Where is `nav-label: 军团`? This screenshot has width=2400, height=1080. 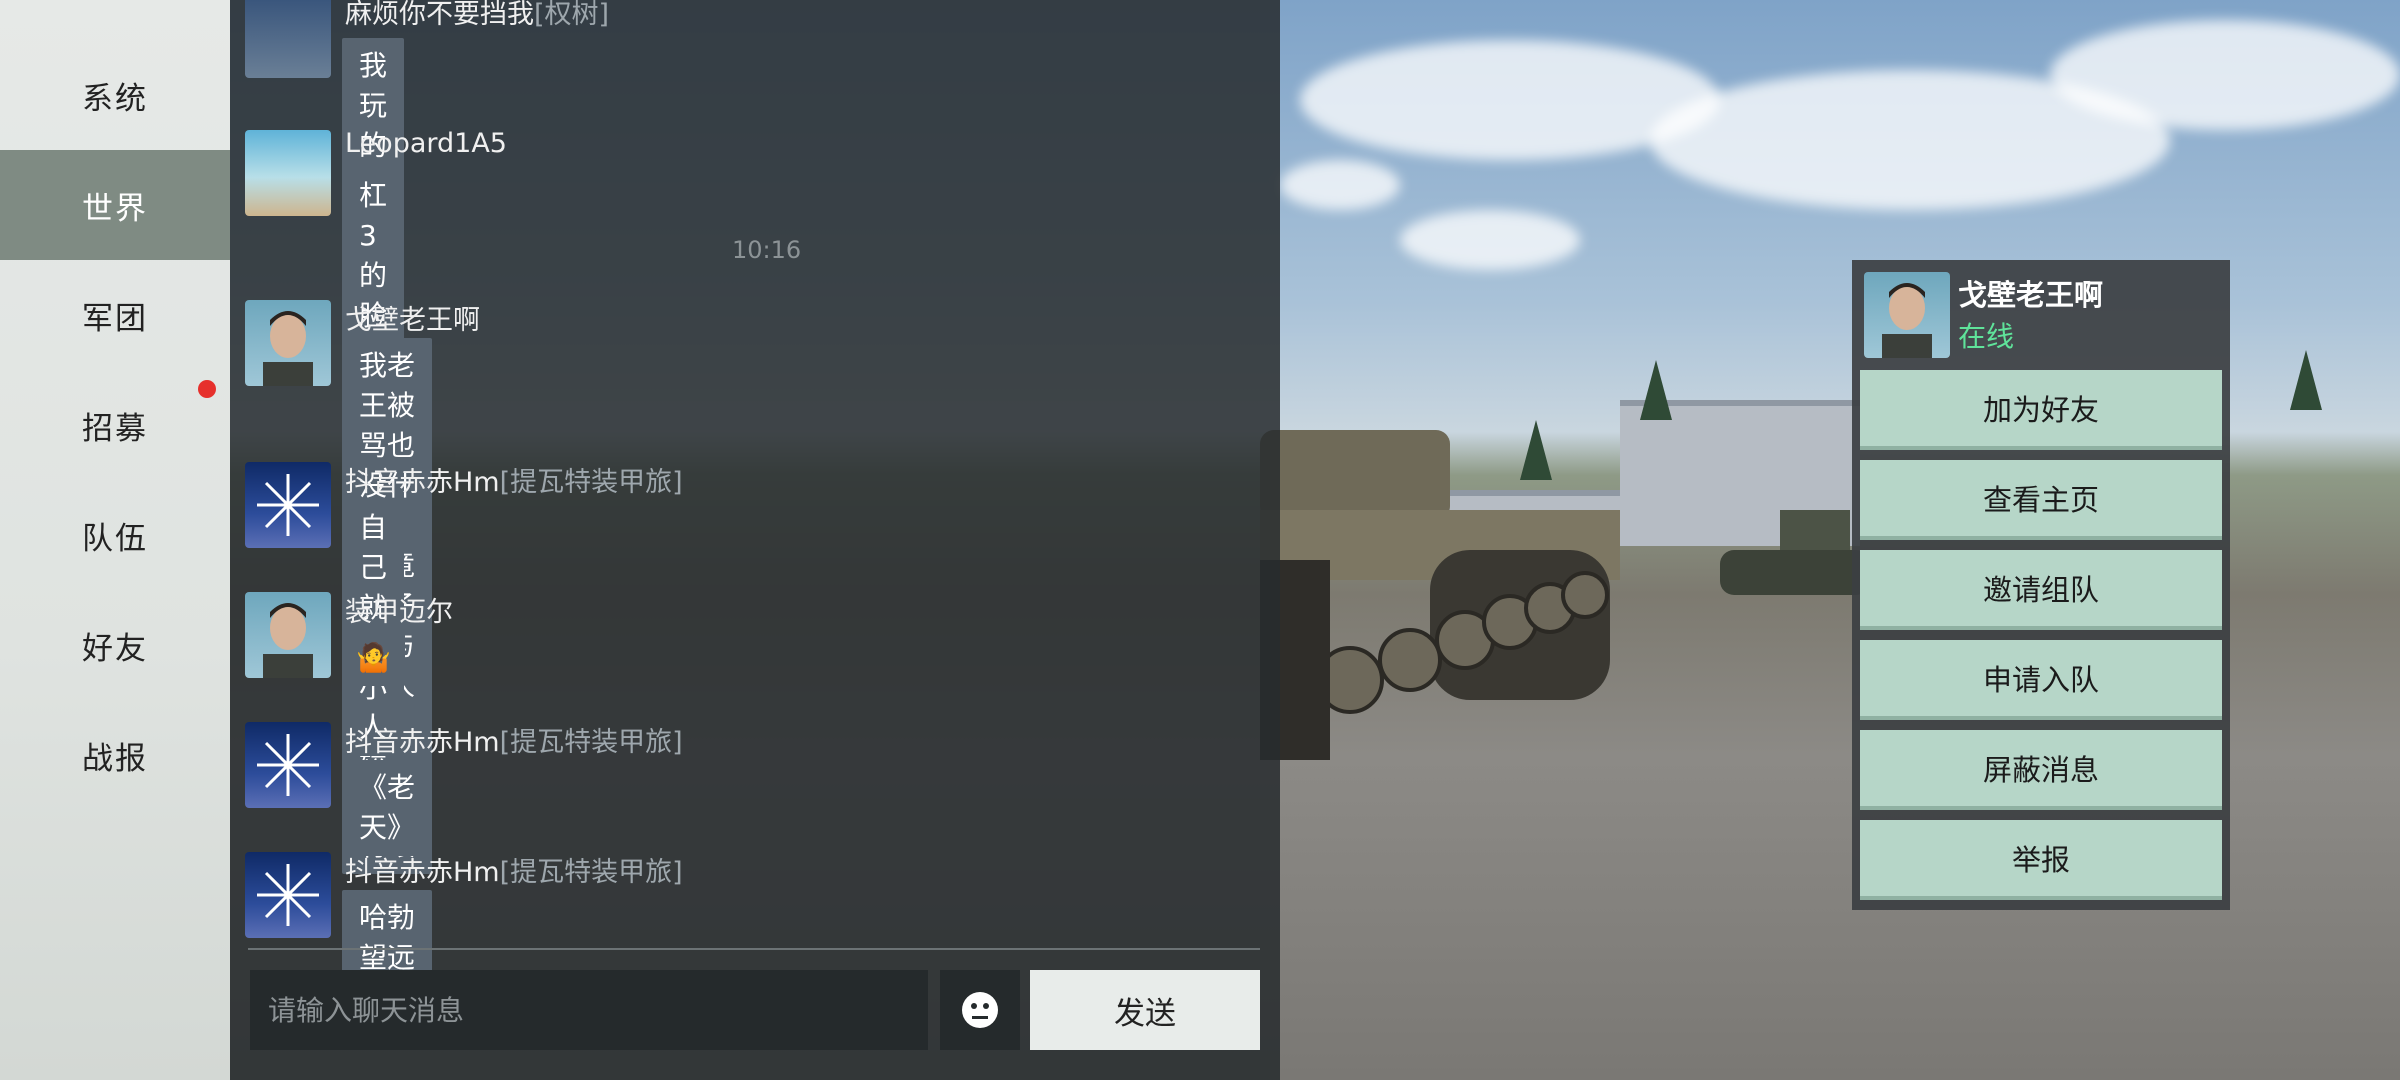 nav-label: 军团 is located at coordinates (115, 318).